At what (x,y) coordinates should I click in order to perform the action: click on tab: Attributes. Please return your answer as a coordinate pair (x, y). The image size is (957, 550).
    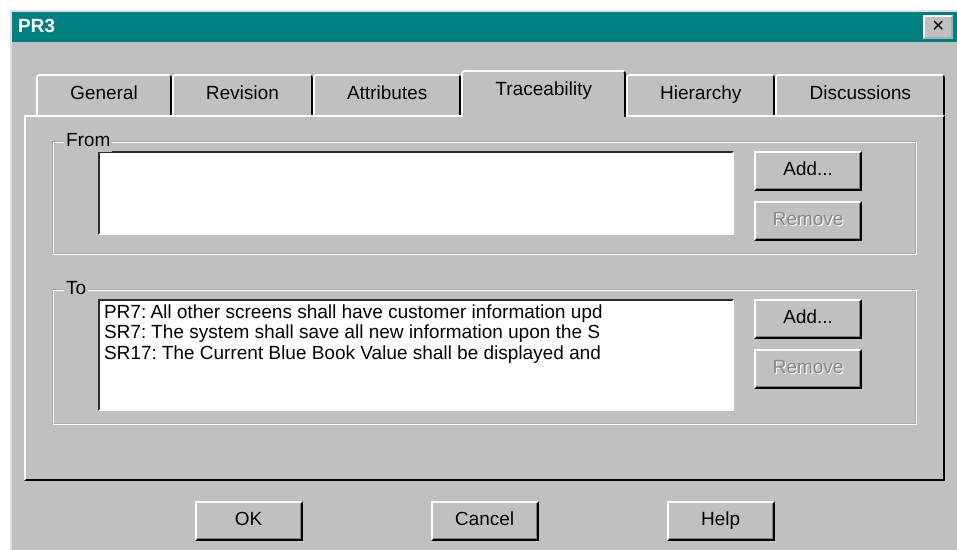
    Looking at the image, I should click on (387, 94).